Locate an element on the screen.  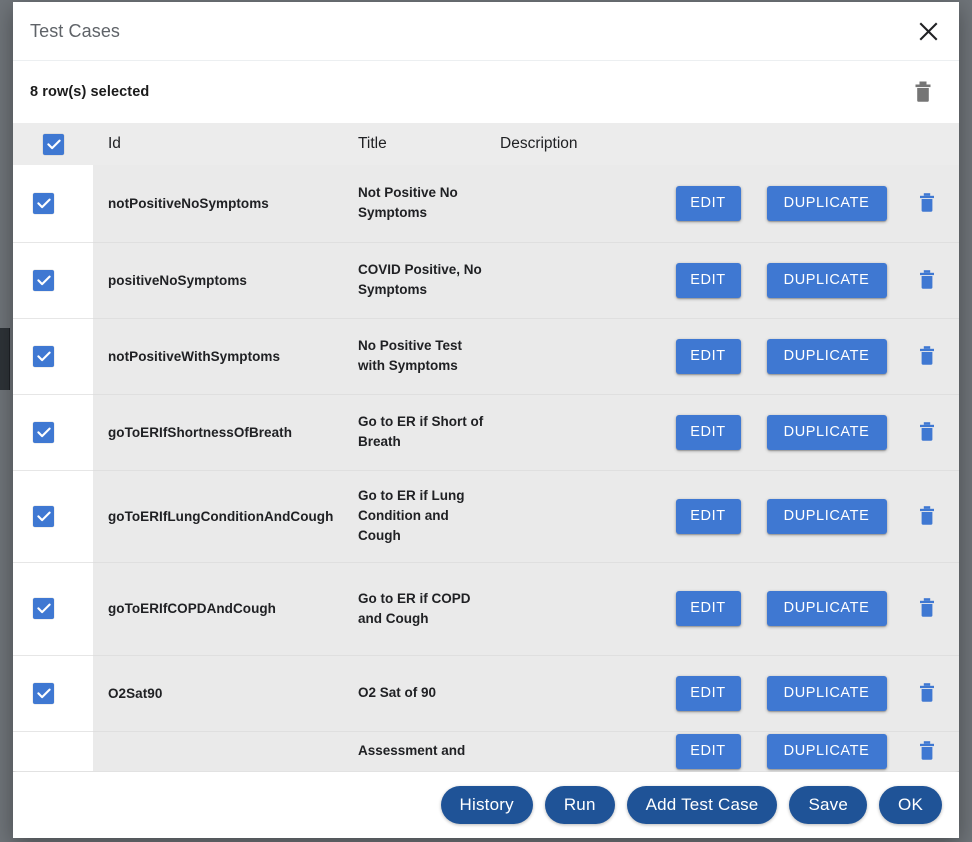
background-panel-edge is located at coordinates (5, 359).